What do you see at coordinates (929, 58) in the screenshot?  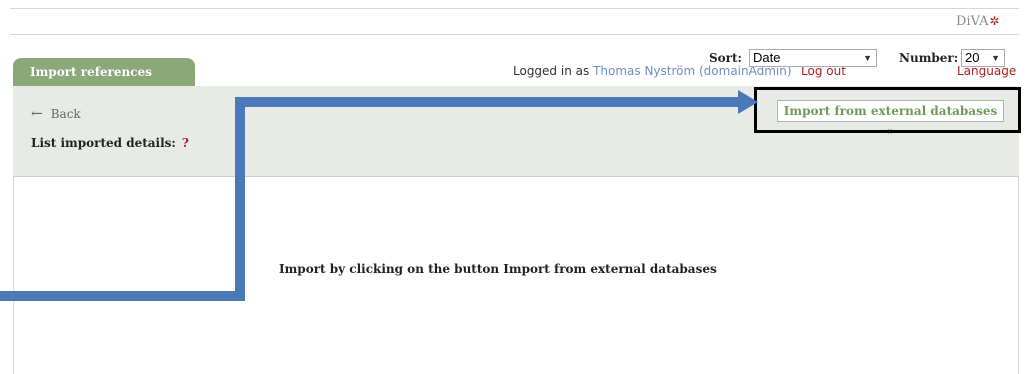 I see `number-label: Number:` at bounding box center [929, 58].